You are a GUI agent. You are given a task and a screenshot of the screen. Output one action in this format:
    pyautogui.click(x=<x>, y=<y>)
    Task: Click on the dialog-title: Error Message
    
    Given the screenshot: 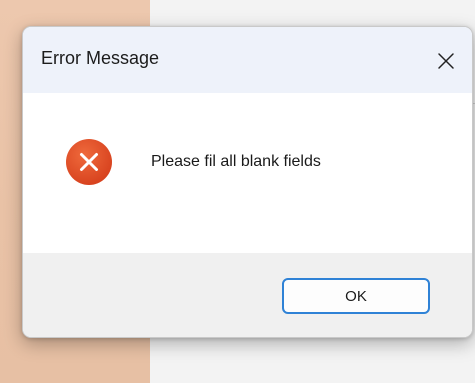 What is the action you would take?
    pyautogui.click(x=100, y=58)
    